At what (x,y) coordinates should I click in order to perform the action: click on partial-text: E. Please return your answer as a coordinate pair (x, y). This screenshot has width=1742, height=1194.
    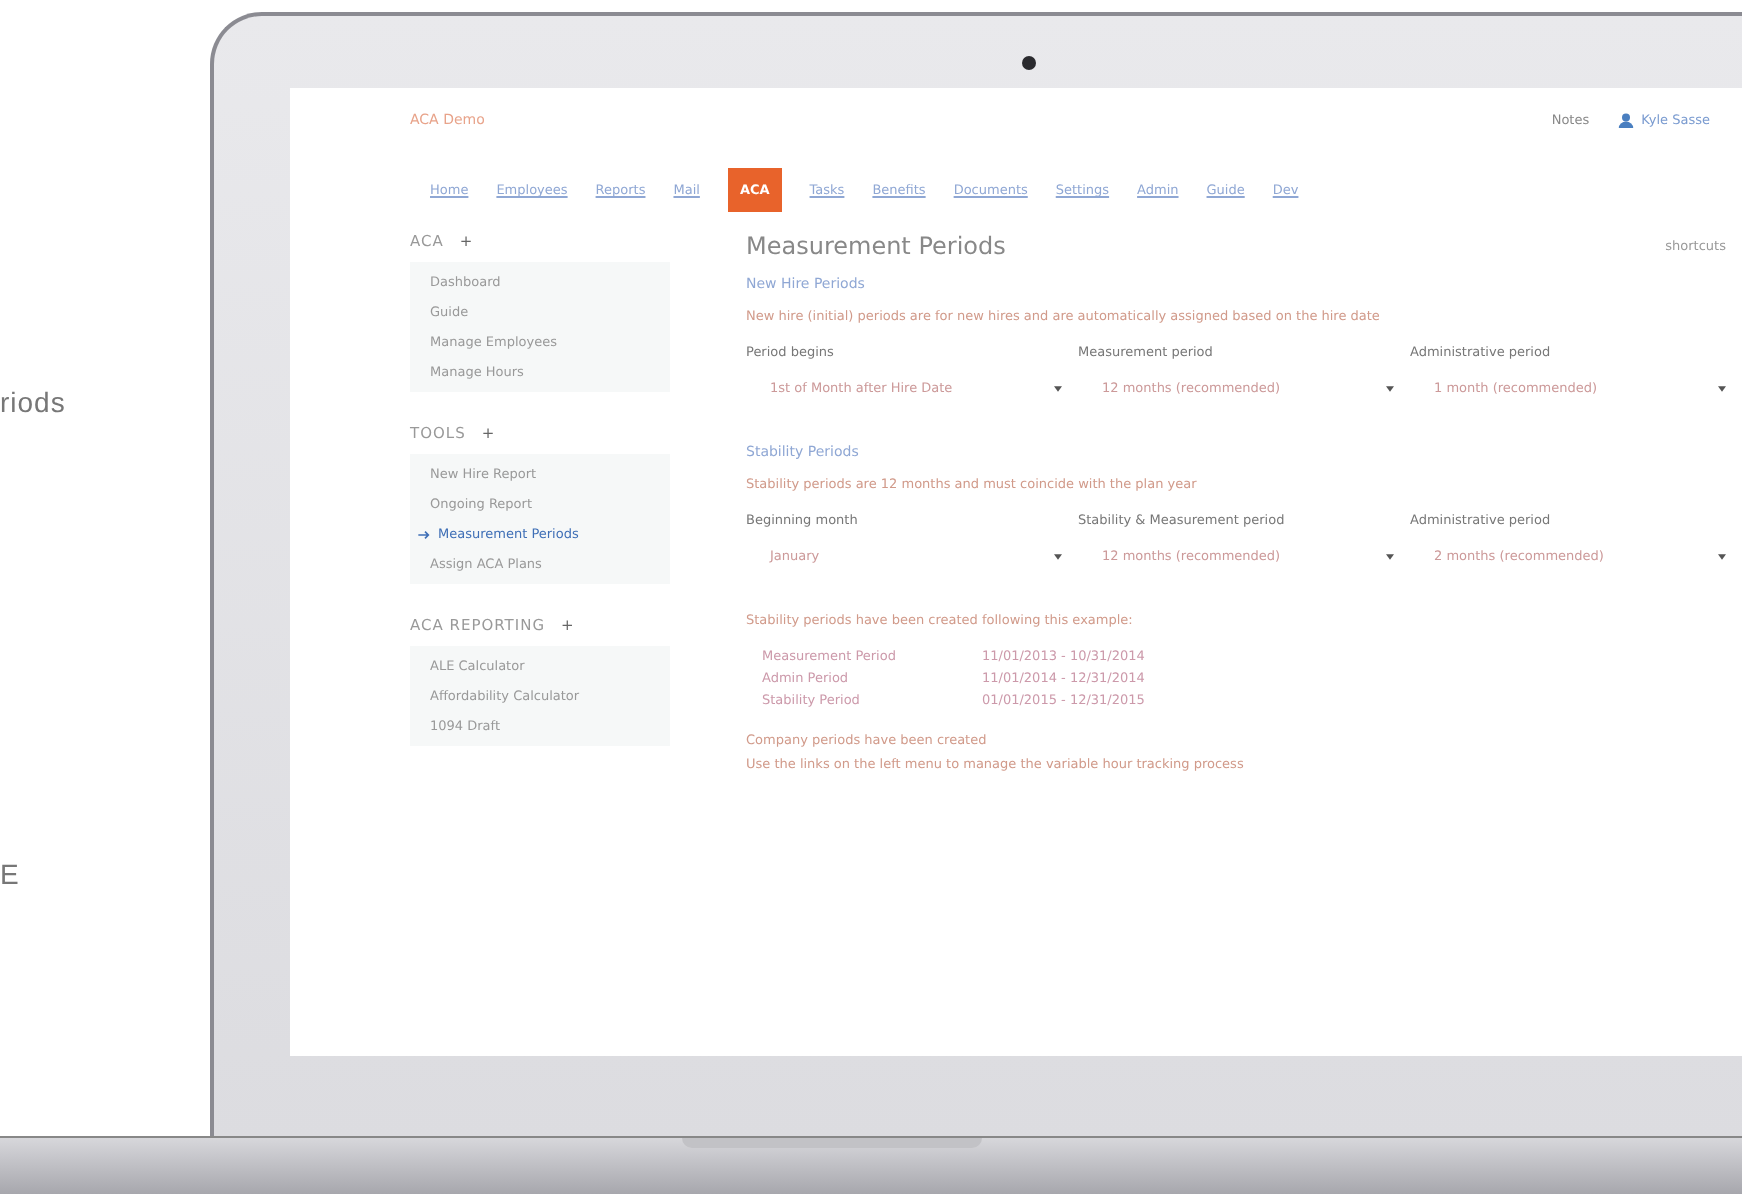
    Looking at the image, I should click on (10, 874).